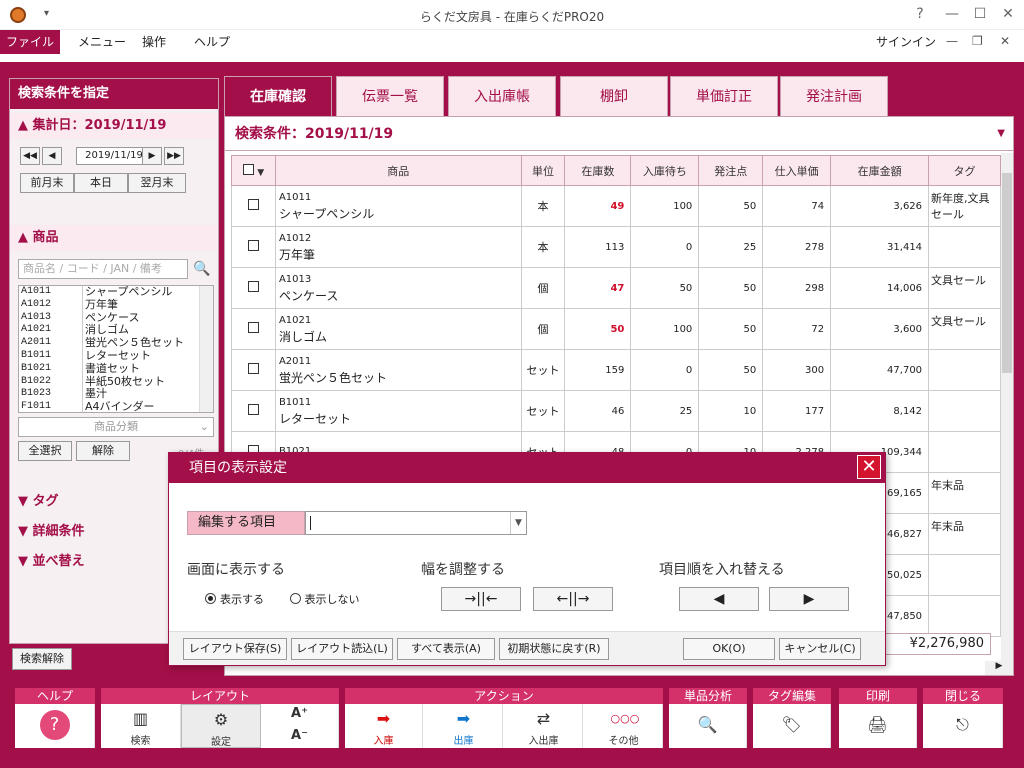  Describe the element at coordinates (446, 649) in the screenshot. I see `show-all-button: すべて表示(A)` at that location.